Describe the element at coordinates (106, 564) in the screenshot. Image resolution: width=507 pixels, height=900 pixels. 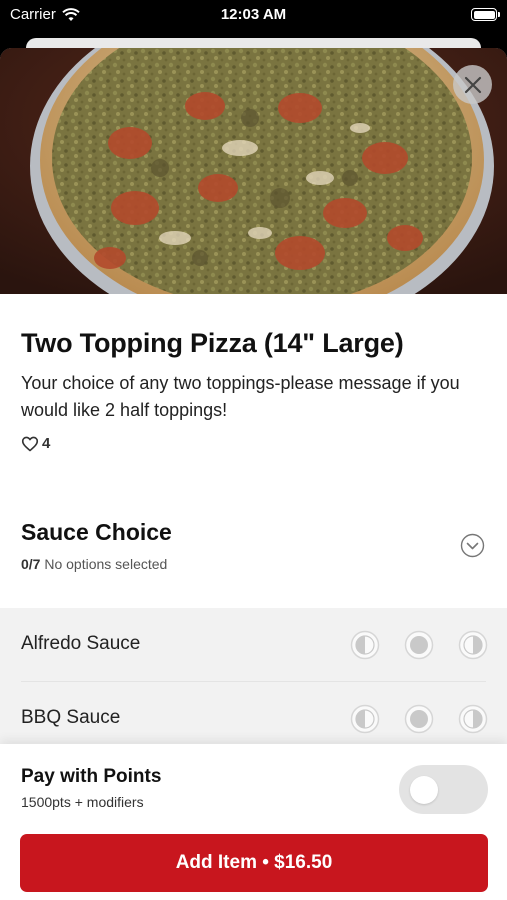
I see `selection-status: No options selected` at that location.